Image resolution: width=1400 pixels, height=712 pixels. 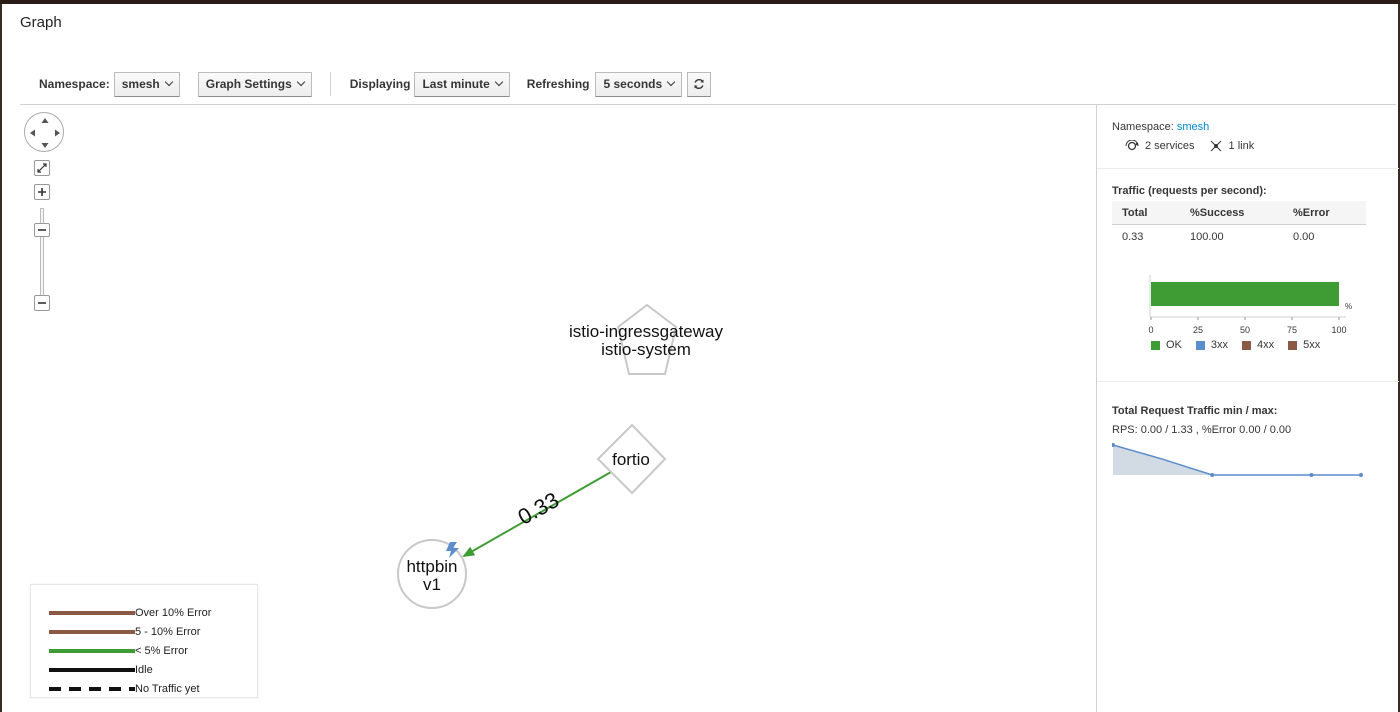 I want to click on legend-row: 5 - 10% Error, so click(x=124, y=632).